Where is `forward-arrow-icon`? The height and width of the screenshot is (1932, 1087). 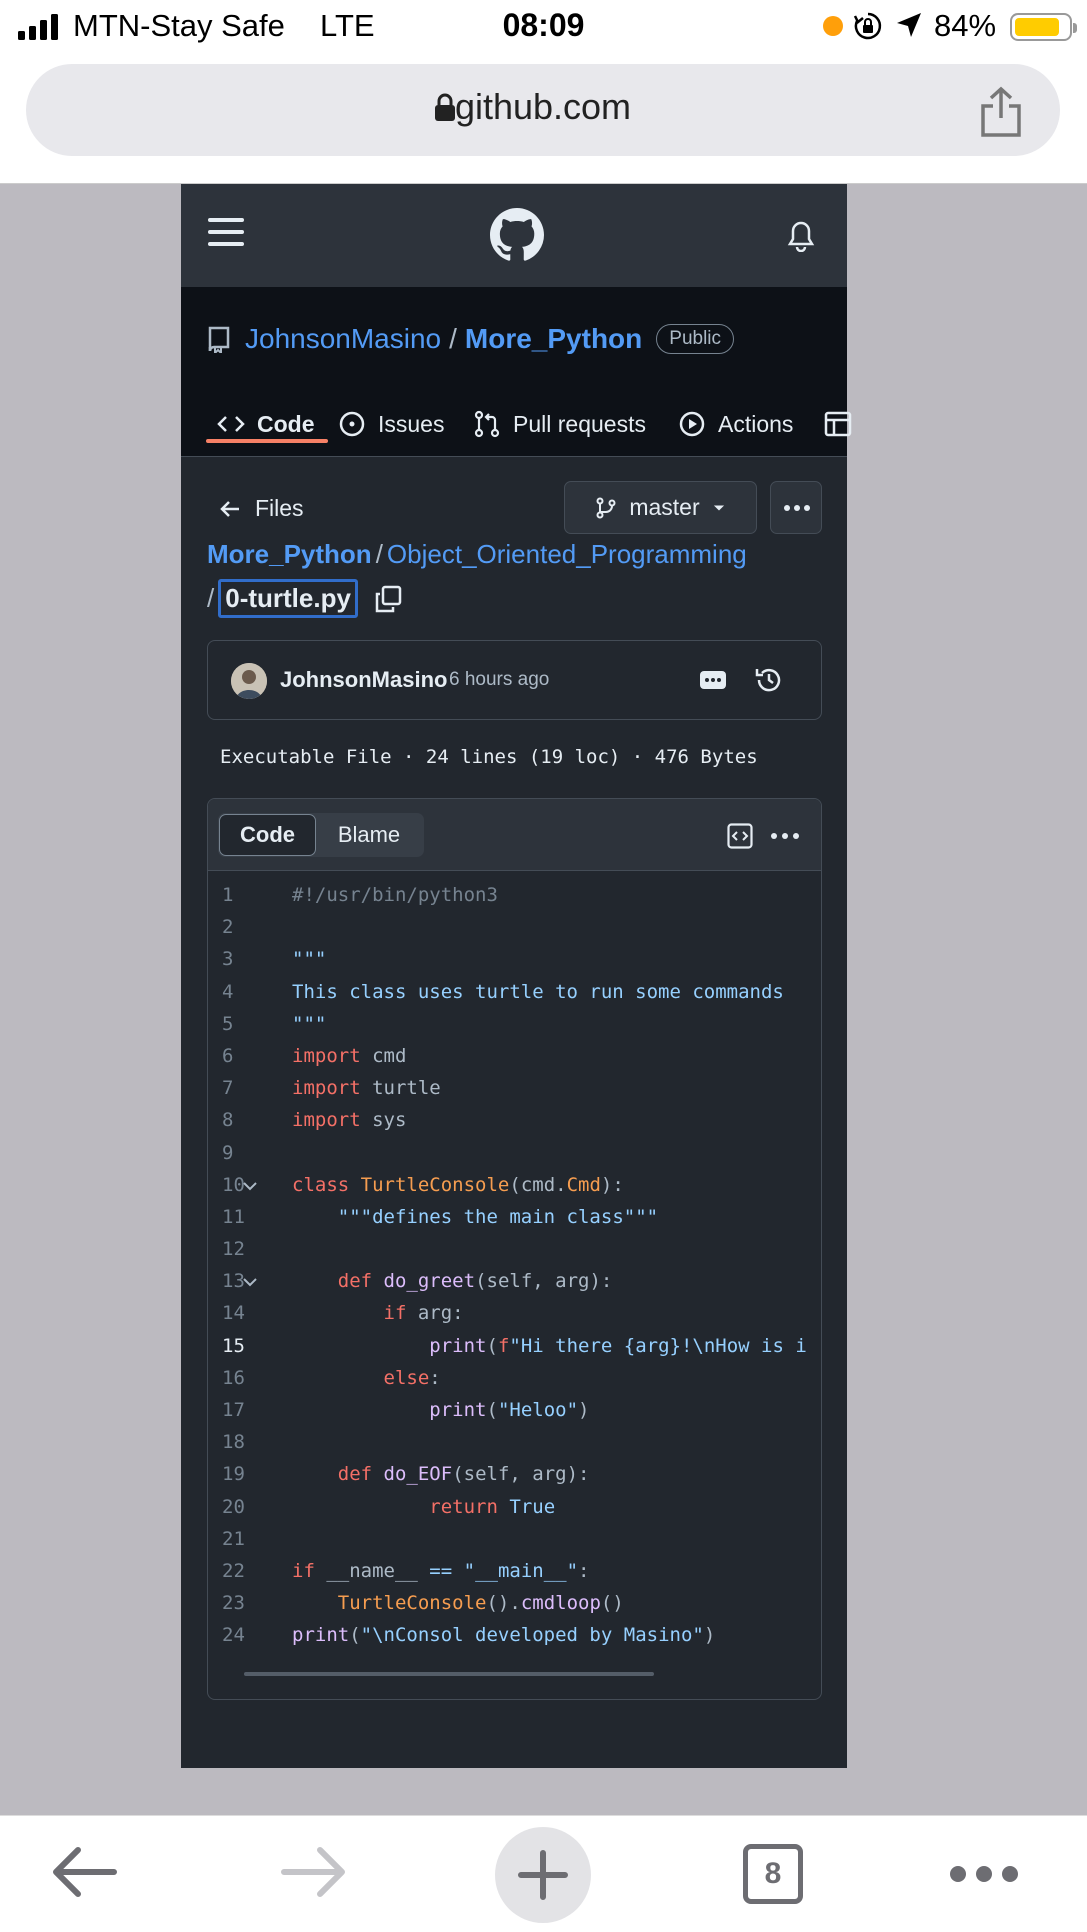
forward-arrow-icon is located at coordinates (314, 1872).